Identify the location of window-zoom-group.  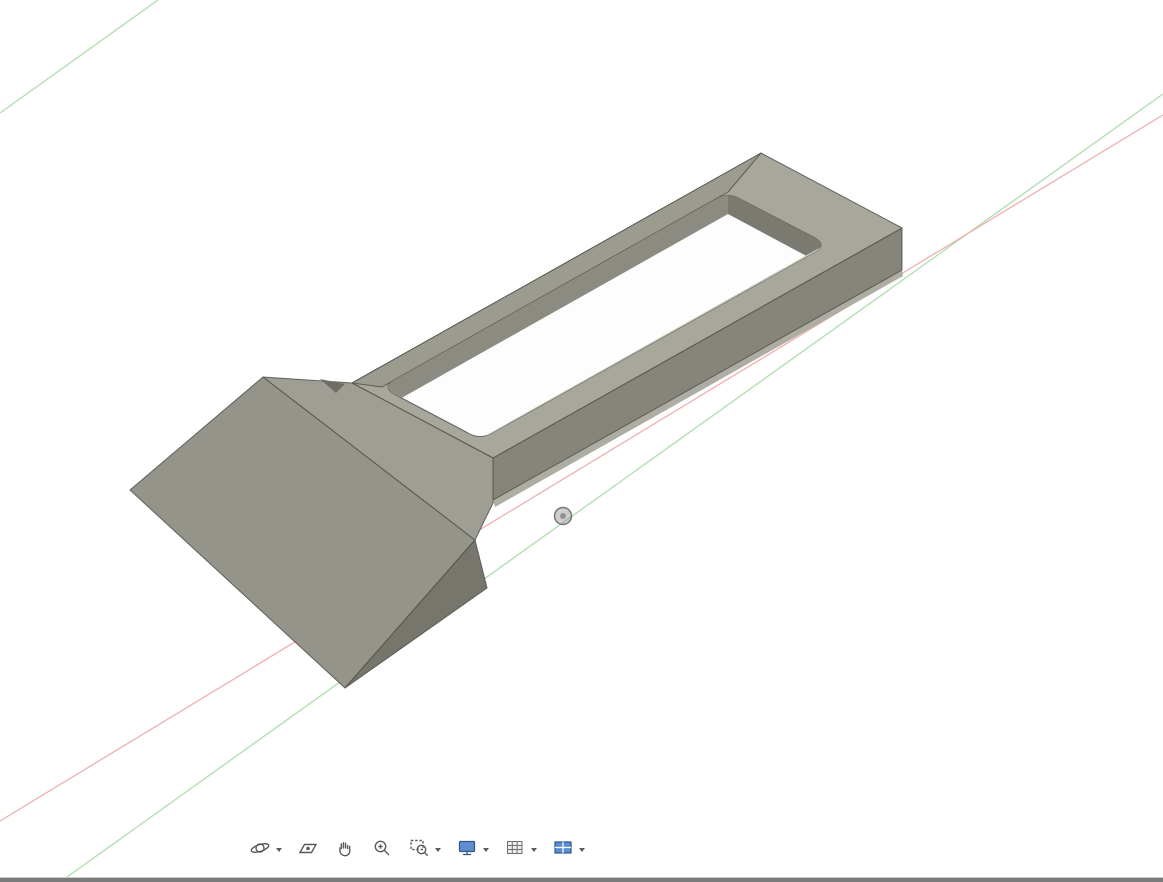
(424, 848).